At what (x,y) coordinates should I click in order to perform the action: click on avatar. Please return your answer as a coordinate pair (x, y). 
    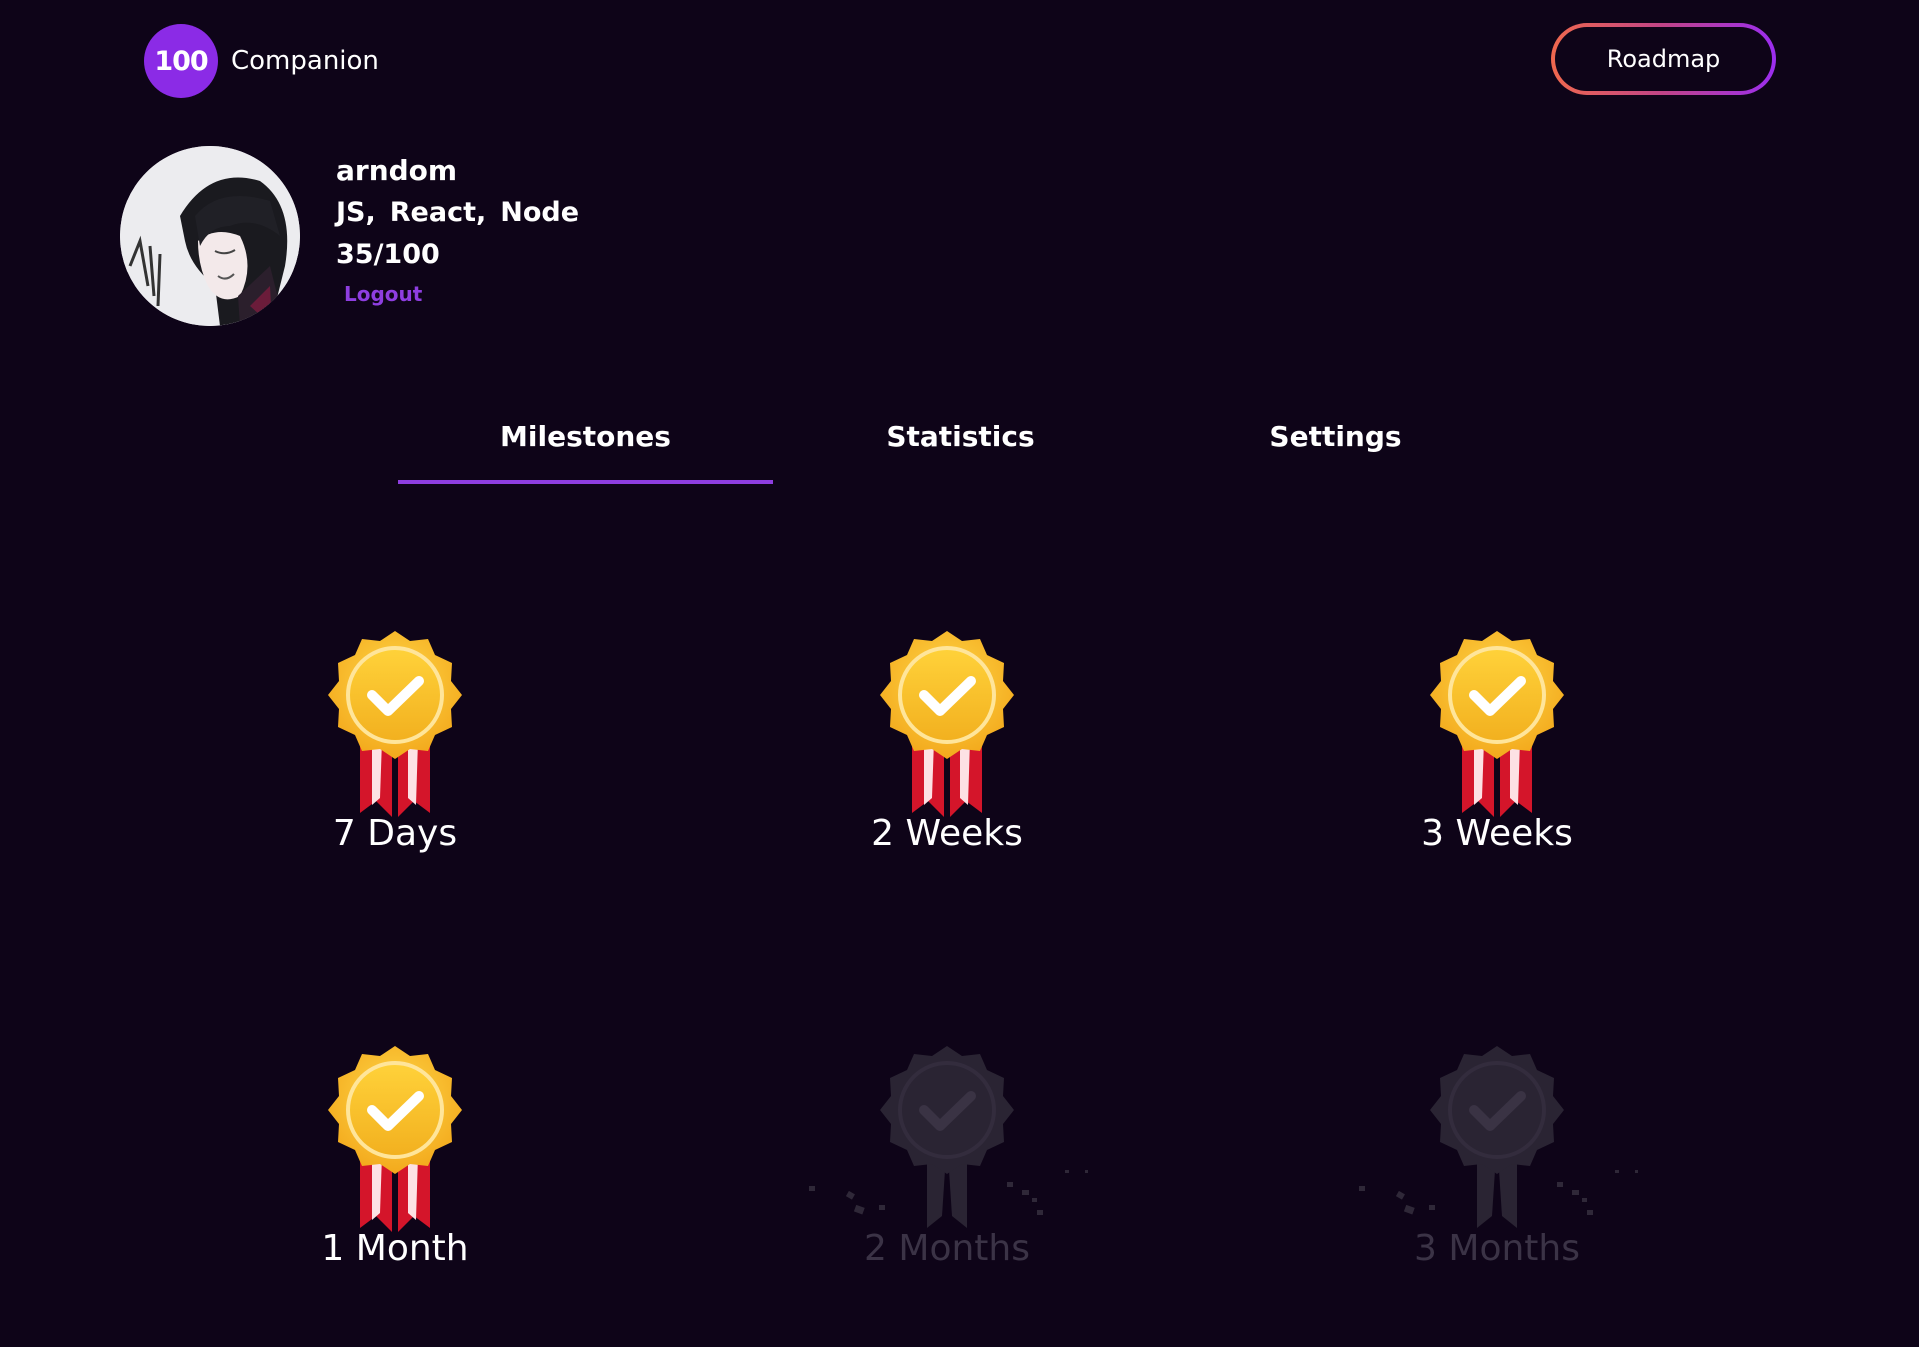
    Looking at the image, I should click on (210, 236).